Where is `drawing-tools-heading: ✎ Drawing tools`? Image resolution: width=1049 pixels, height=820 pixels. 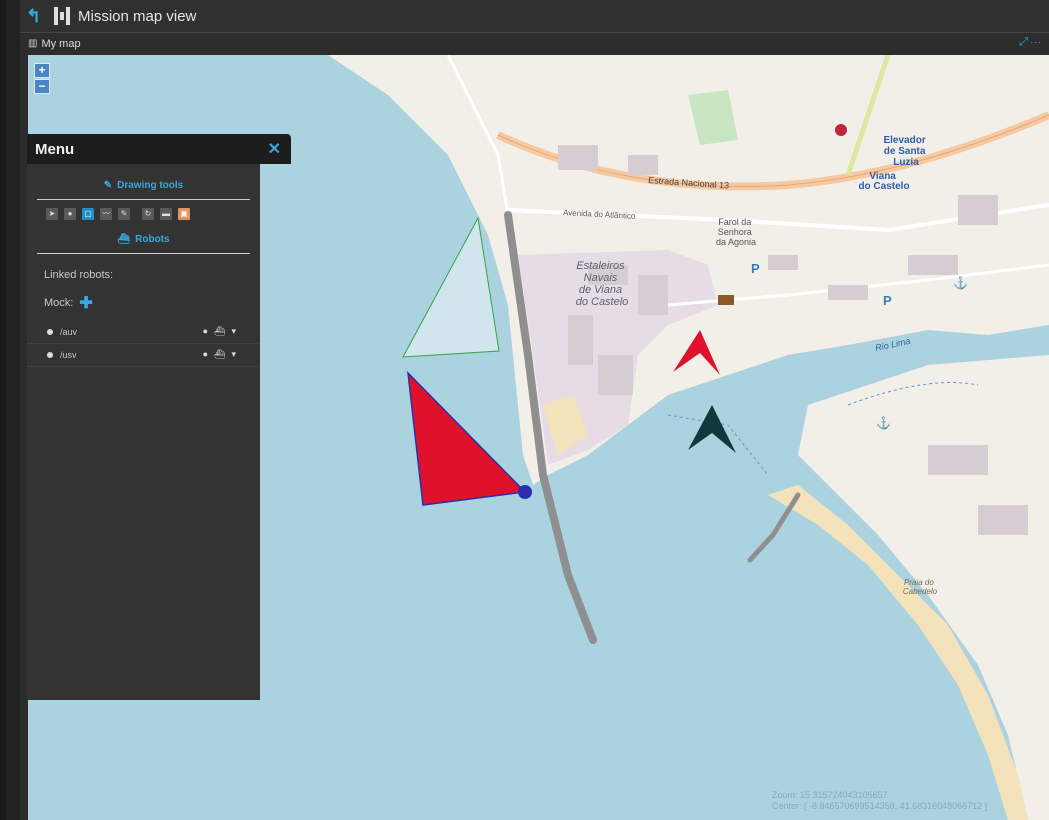 drawing-tools-heading: ✎ Drawing tools is located at coordinates (143, 177).